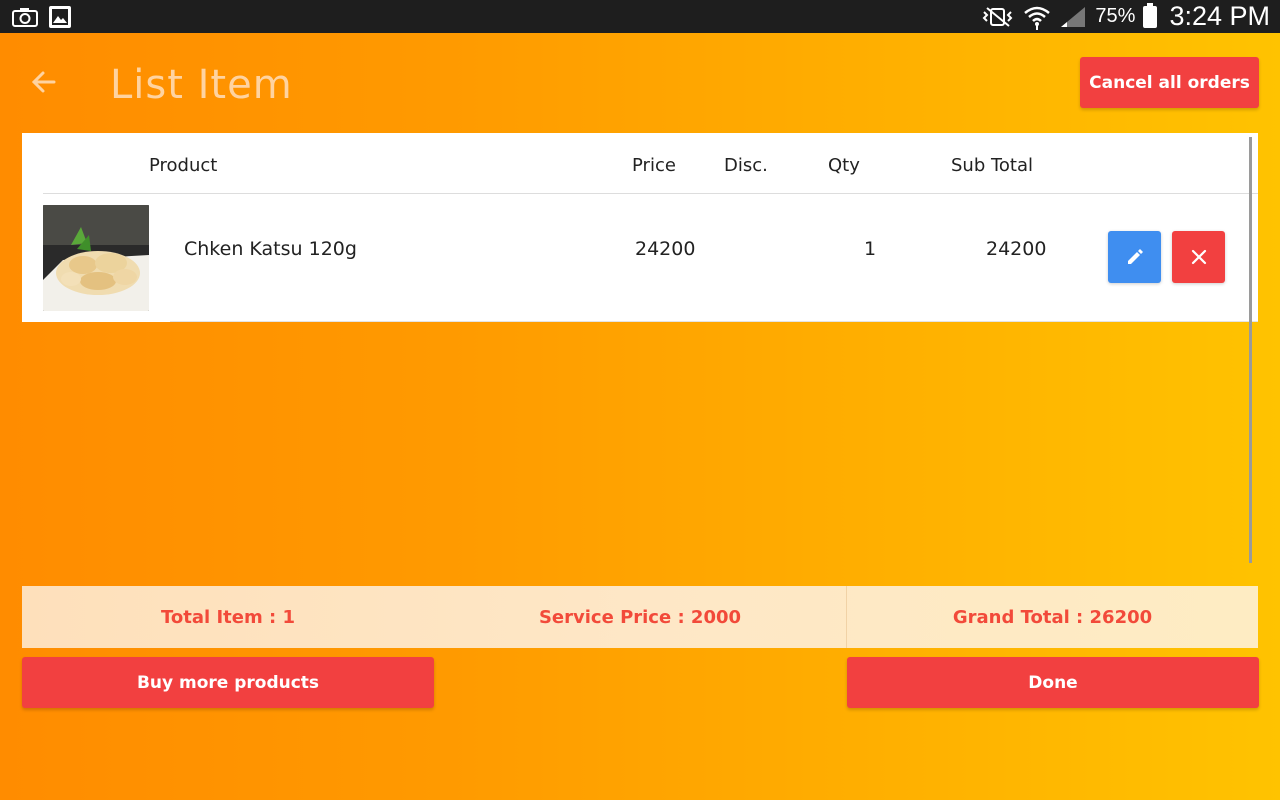 This screenshot has height=800, width=1280. What do you see at coordinates (1219, 16) in the screenshot?
I see `clock: 3:24 PM` at bounding box center [1219, 16].